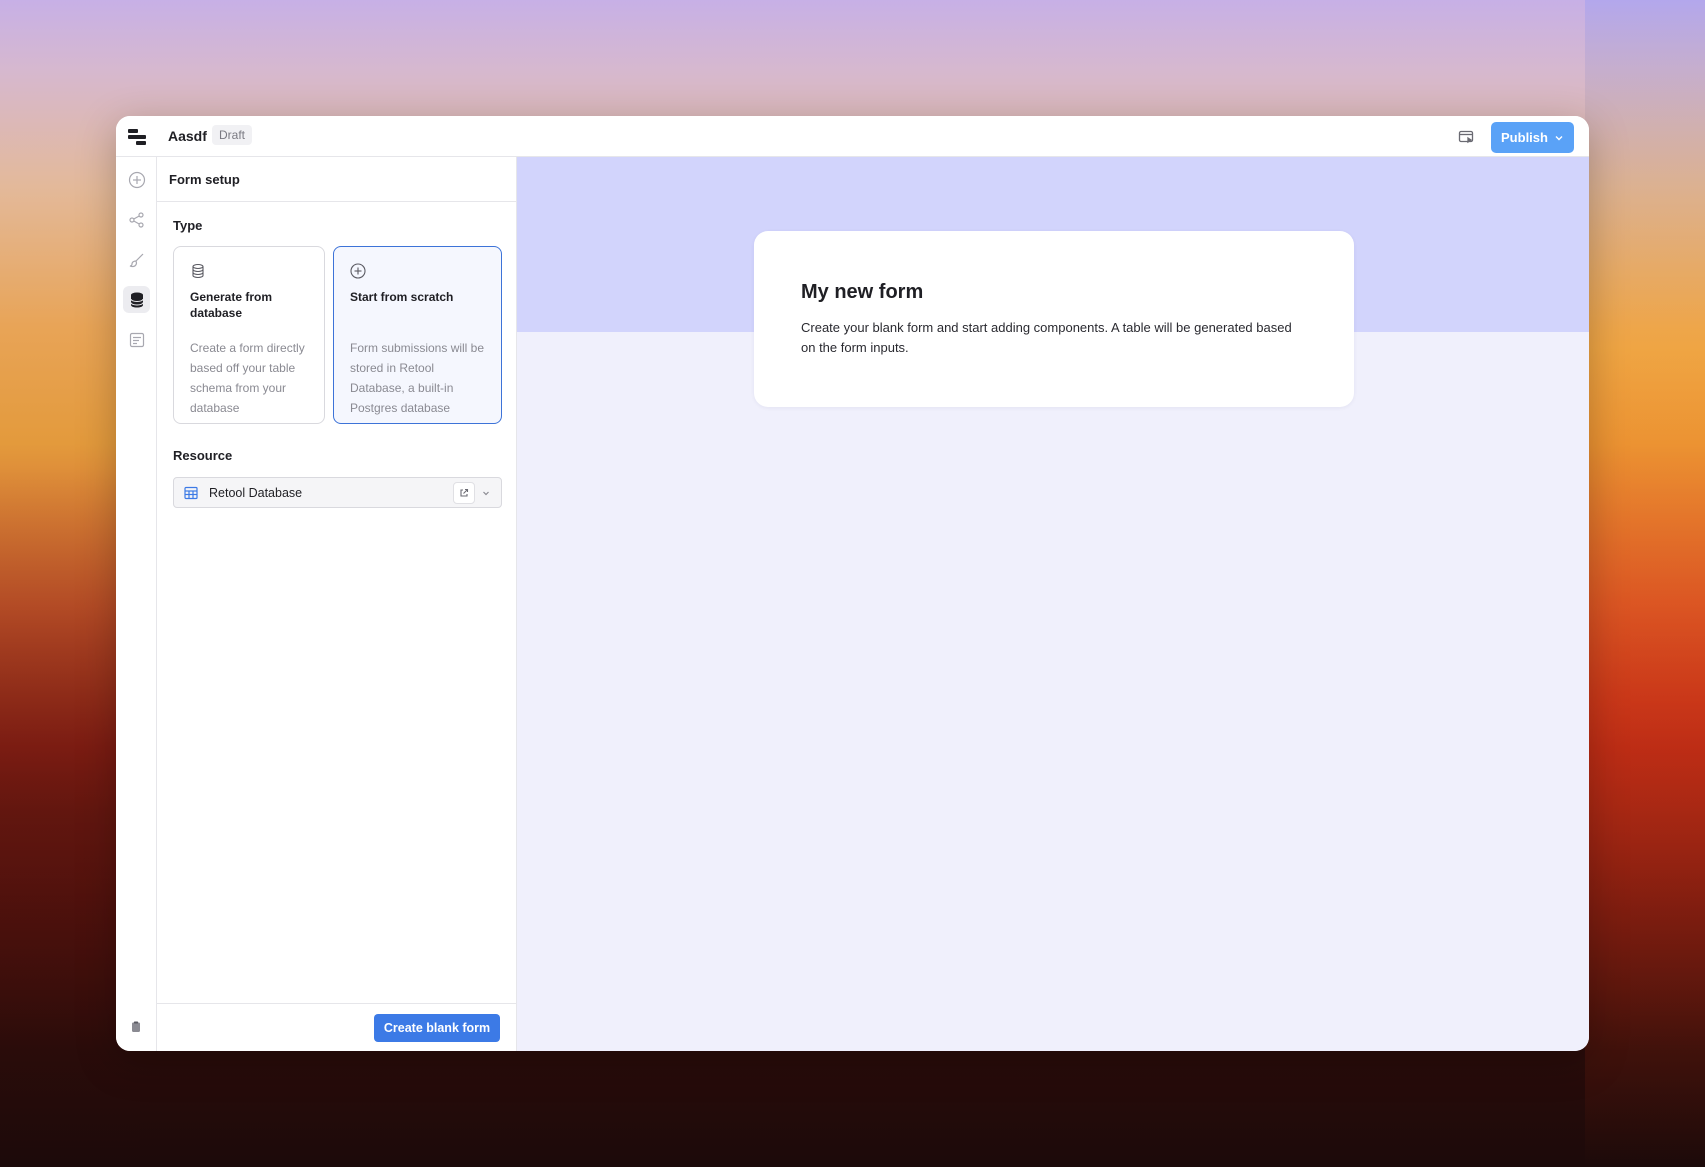  What do you see at coordinates (232, 135) in the screenshot?
I see `status-badge: Draft` at bounding box center [232, 135].